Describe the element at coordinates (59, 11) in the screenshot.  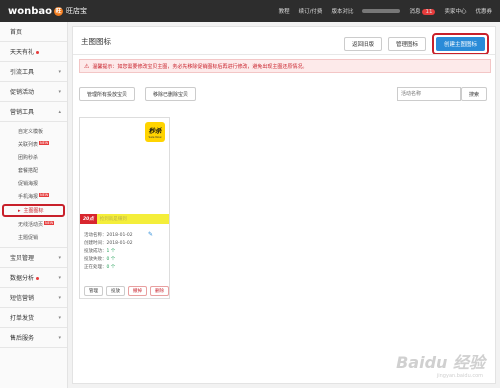
I see `logo-mark-icon: 旺` at that location.